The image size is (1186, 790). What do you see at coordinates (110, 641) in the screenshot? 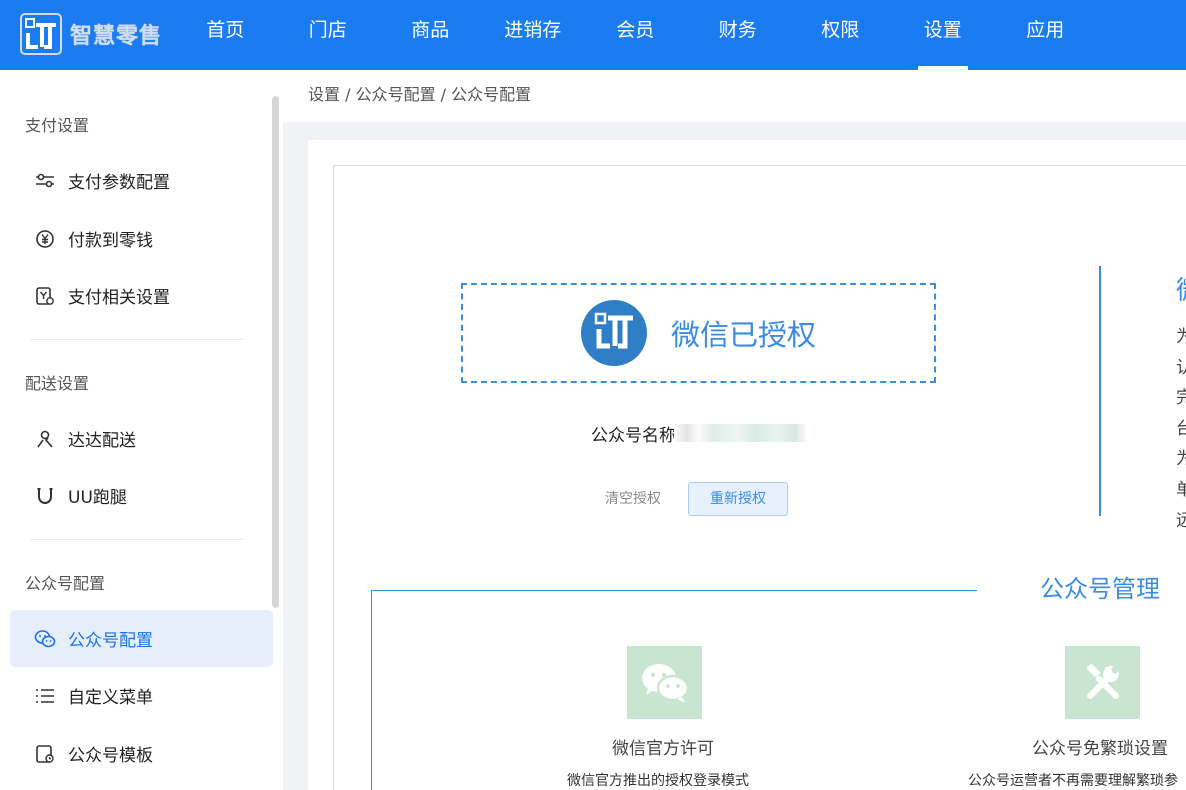
I see `sidebar-item-label: 公众号配置` at bounding box center [110, 641].